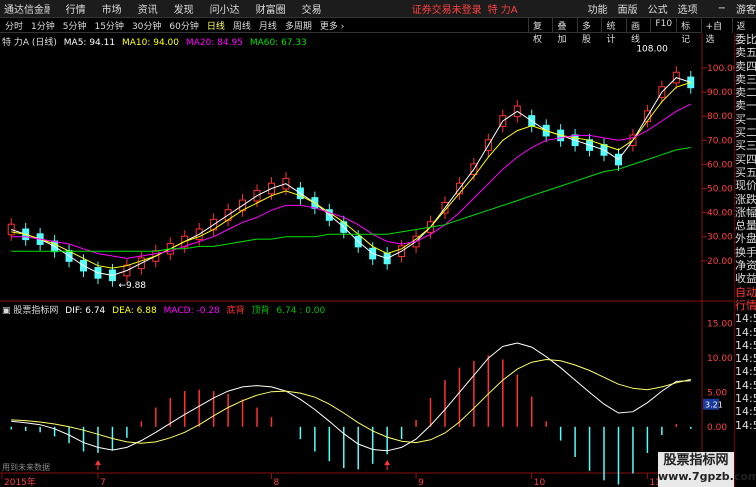  What do you see at coordinates (75, 25) in the screenshot?
I see `period-5min: 5分钟` at bounding box center [75, 25].